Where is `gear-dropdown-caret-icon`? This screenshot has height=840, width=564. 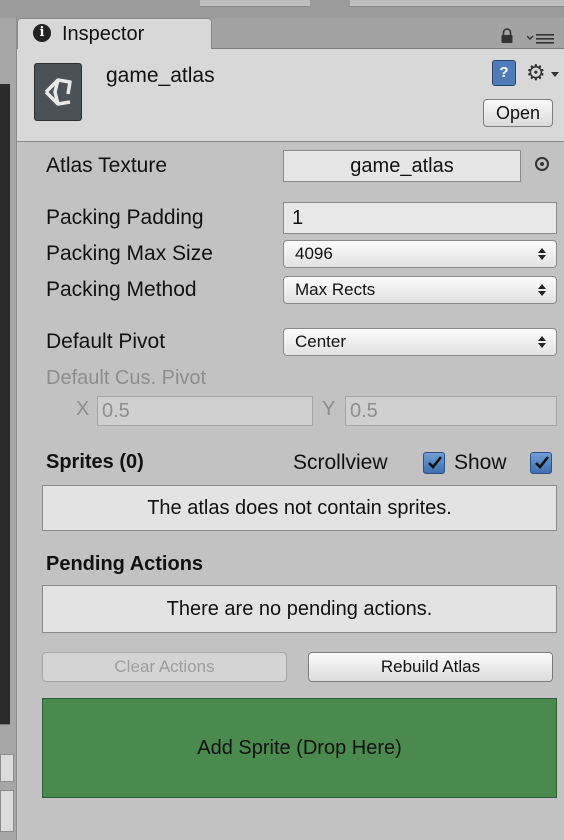 gear-dropdown-caret-icon is located at coordinates (555, 74).